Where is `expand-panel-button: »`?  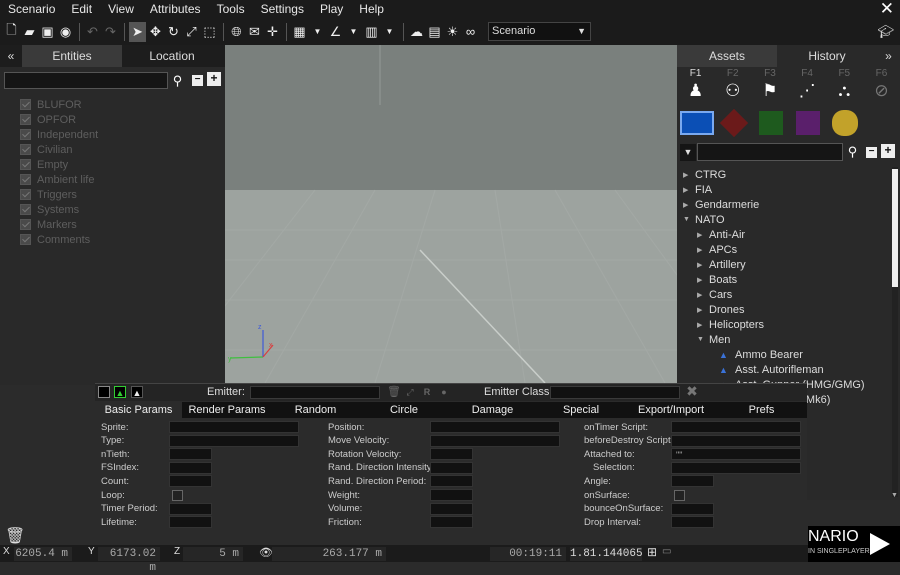
expand-panel-button: » is located at coordinates (888, 56).